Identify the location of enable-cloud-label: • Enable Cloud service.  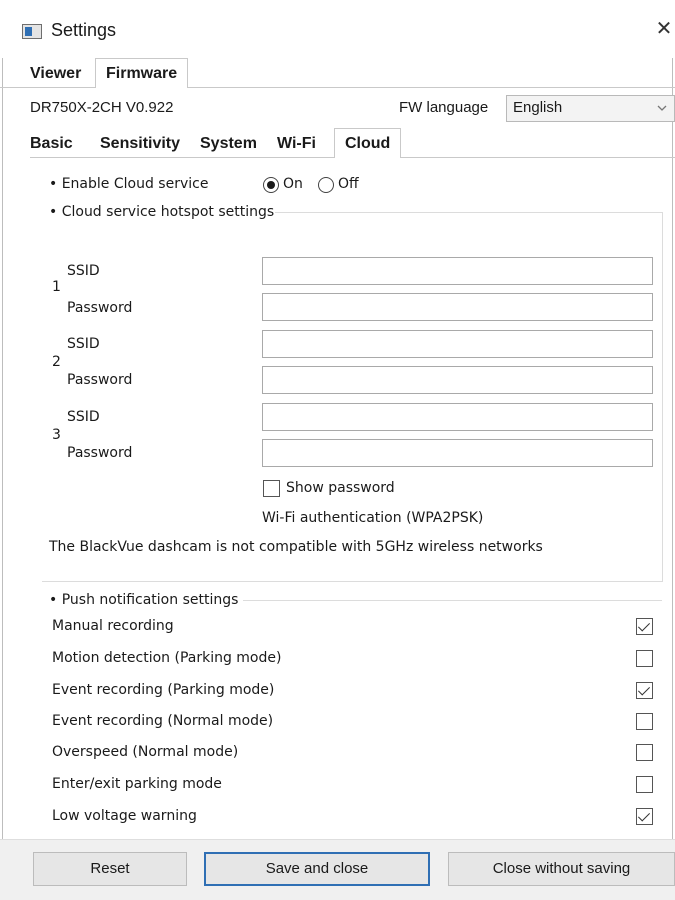
(129, 184).